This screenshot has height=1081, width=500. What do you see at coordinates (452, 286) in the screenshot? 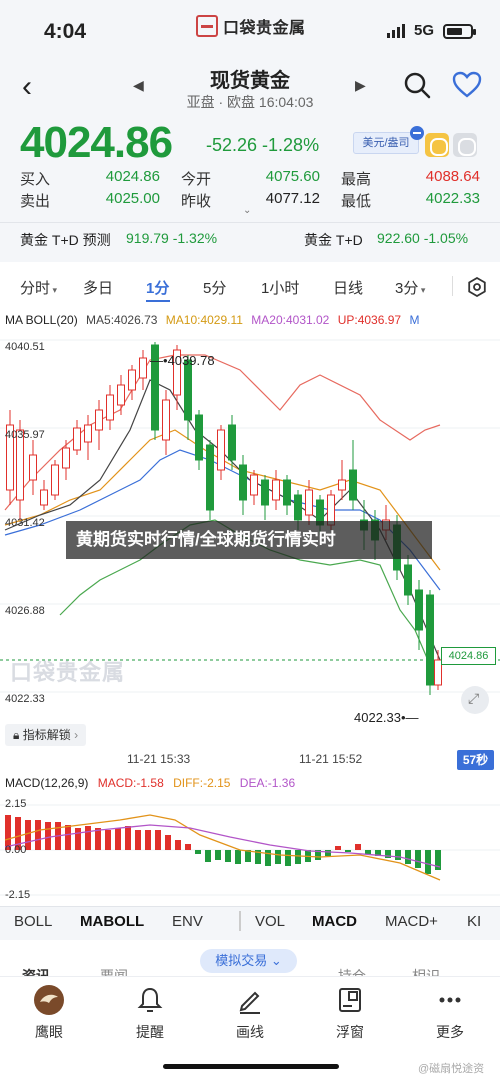
I see `tab-separator` at bounding box center [452, 286].